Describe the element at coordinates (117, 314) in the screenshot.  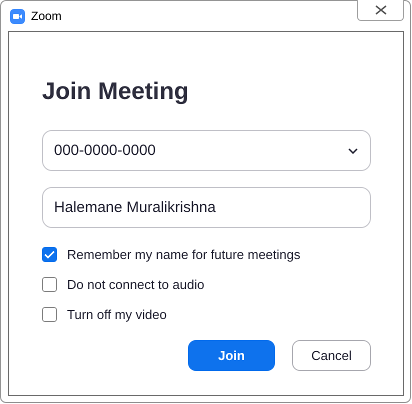
I see `checkbox-label: Turn off my video` at that location.